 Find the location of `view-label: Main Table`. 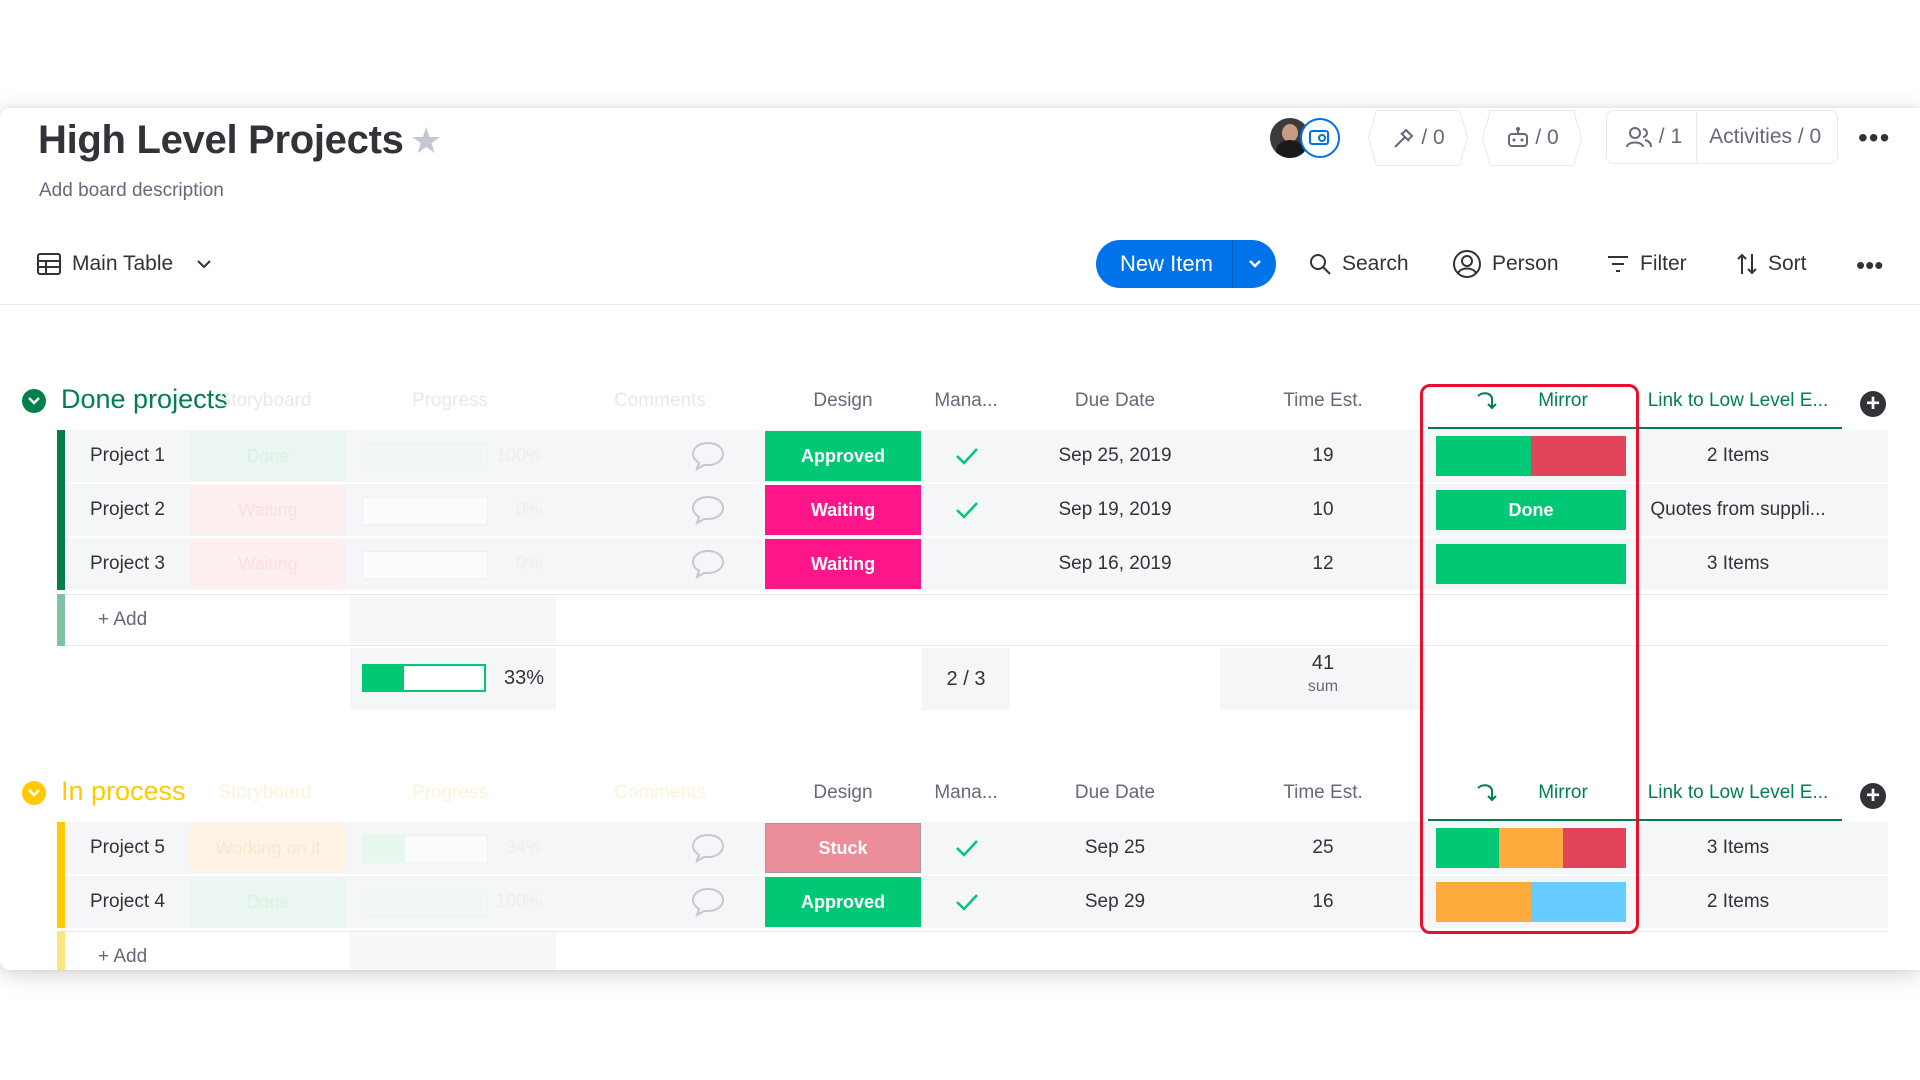

view-label: Main Table is located at coordinates (123, 263).